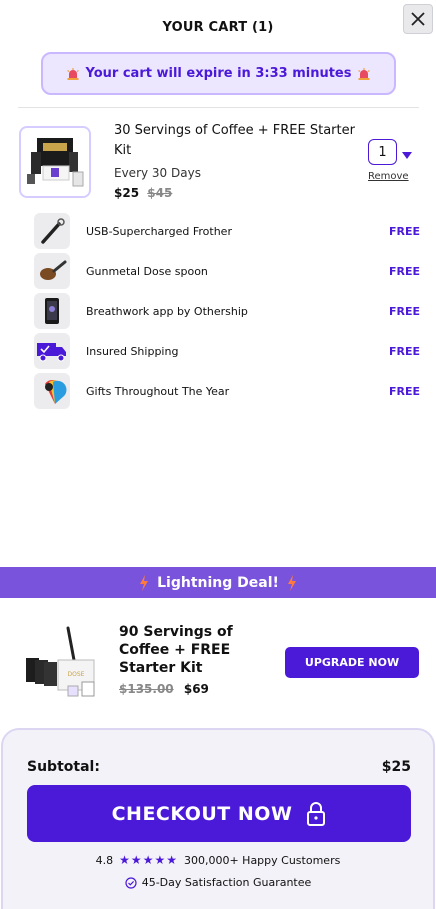  Describe the element at coordinates (52, 351) in the screenshot. I see `truck-icon` at that location.